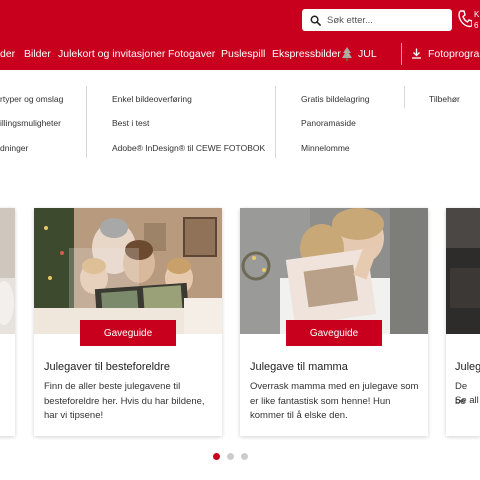 The width and height of the screenshot is (480, 480). Describe the element at coordinates (130, 123) in the screenshot. I see `menu-item: Best i test` at that location.